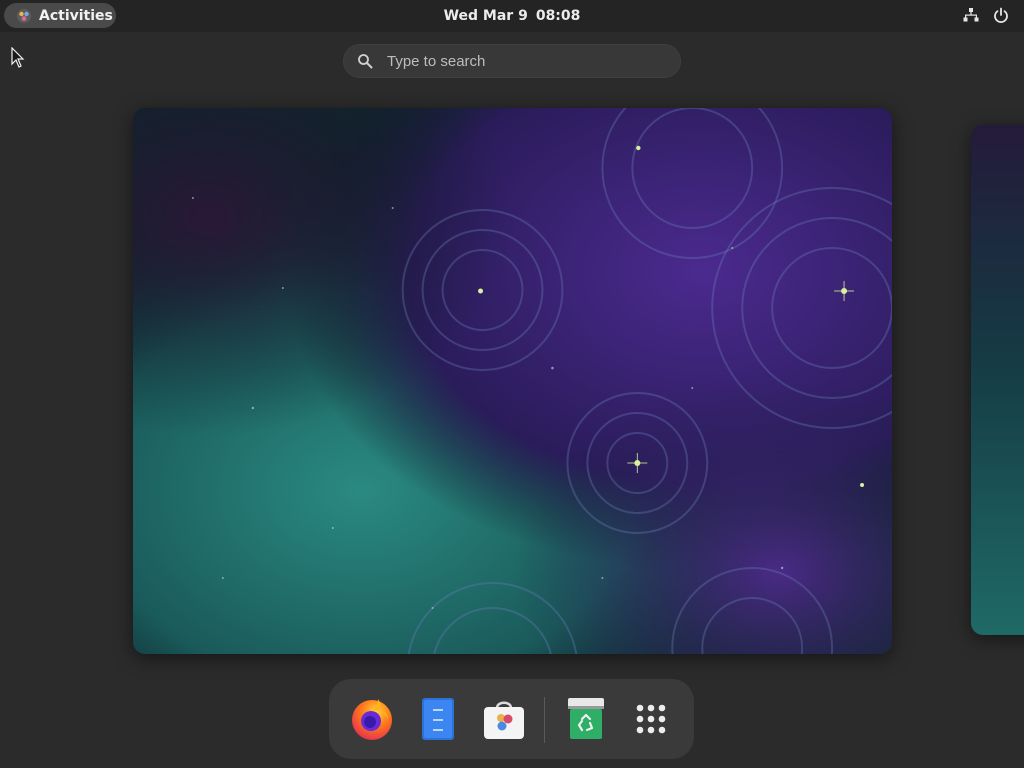  I want to click on activities-logo-icon, so click(24, 16).